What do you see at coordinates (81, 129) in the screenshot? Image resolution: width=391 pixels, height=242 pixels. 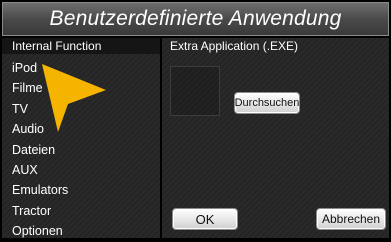 I see `list-item-audio: Audio` at bounding box center [81, 129].